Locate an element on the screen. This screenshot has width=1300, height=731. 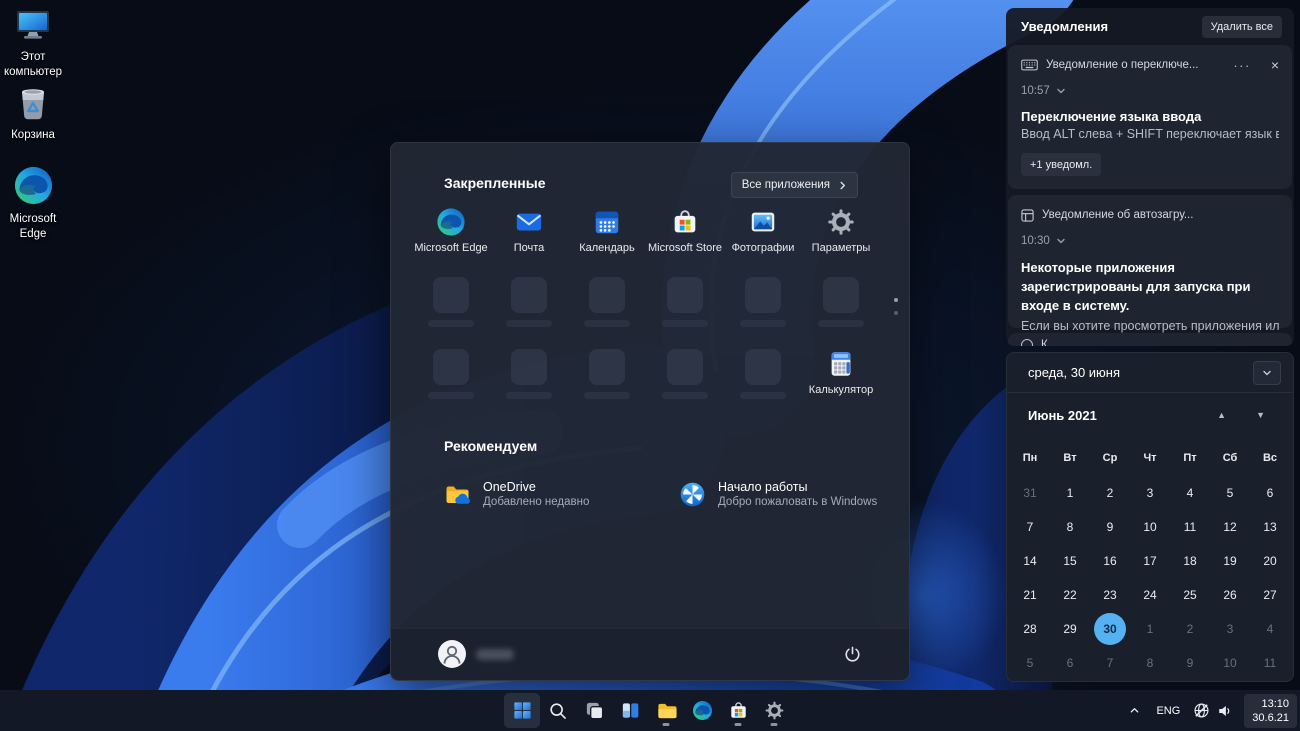
calendar-day: 22 is located at coordinates (1070, 595).